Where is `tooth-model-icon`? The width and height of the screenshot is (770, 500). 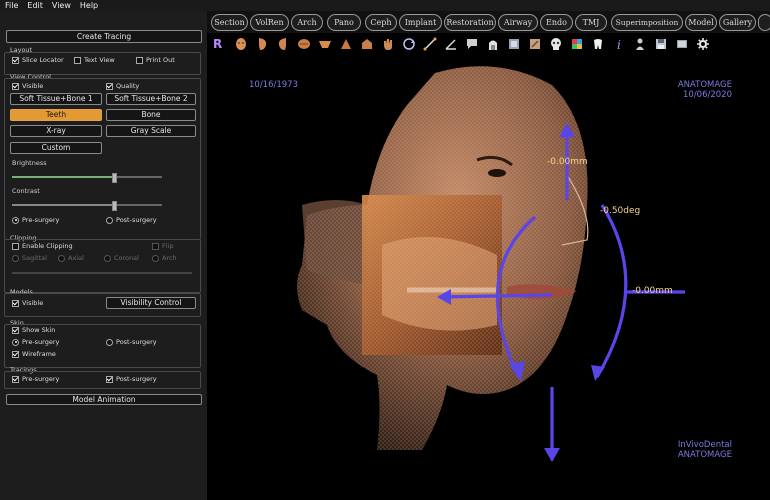
tooth-model-icon is located at coordinates (598, 44).